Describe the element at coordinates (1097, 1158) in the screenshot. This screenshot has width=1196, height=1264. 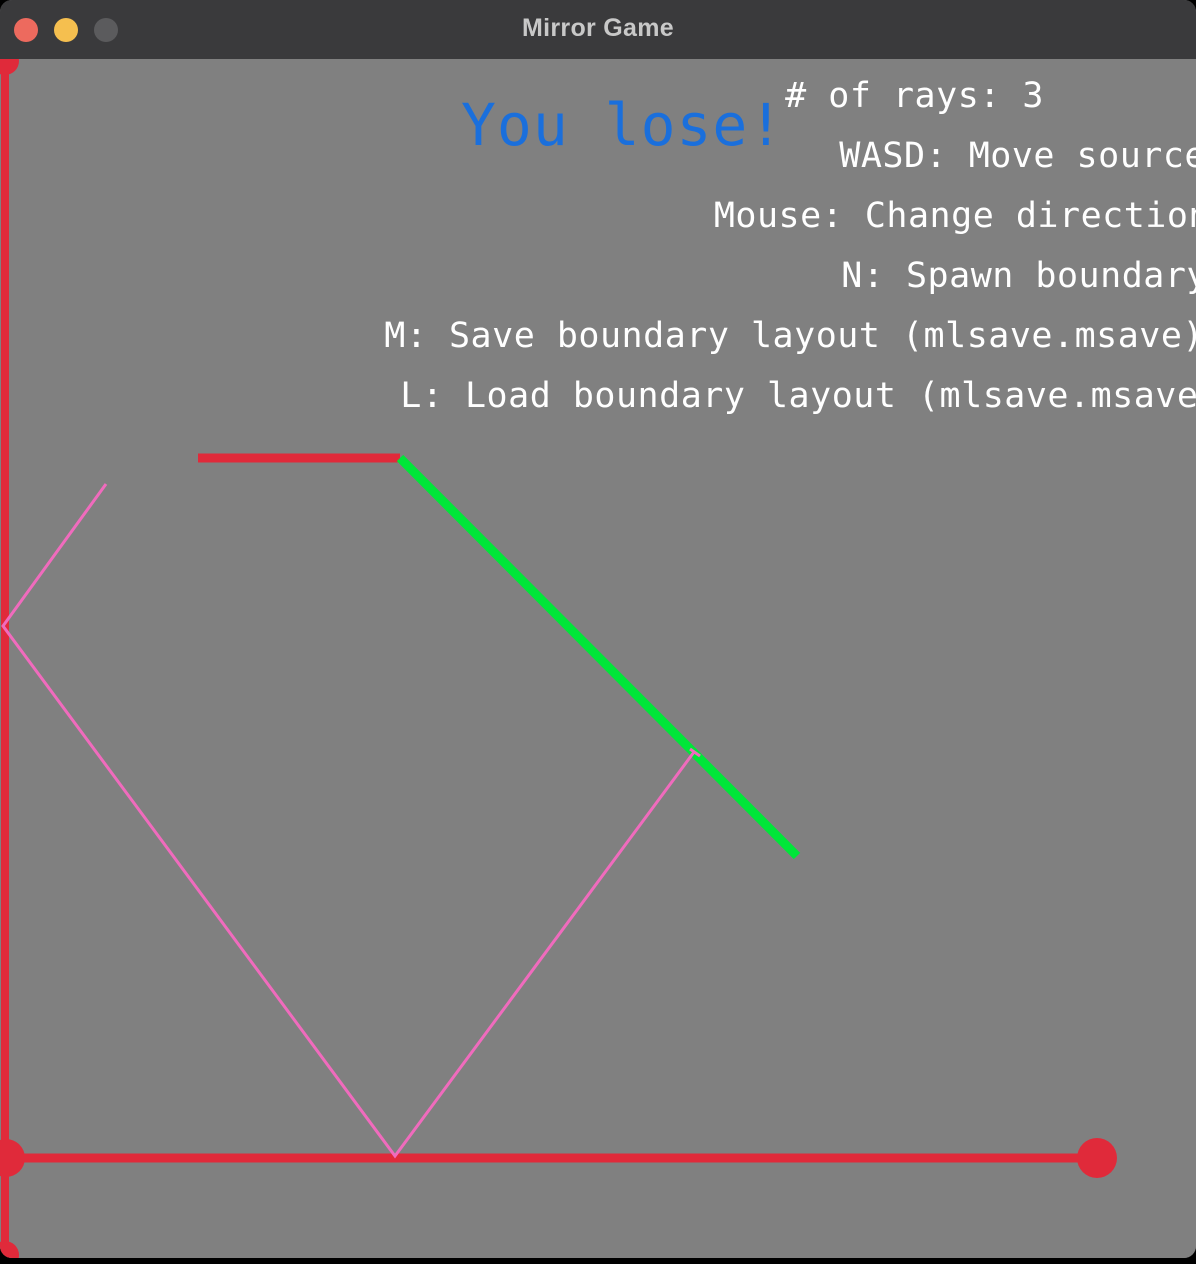
I see `boundary-handle-floor-right` at that location.